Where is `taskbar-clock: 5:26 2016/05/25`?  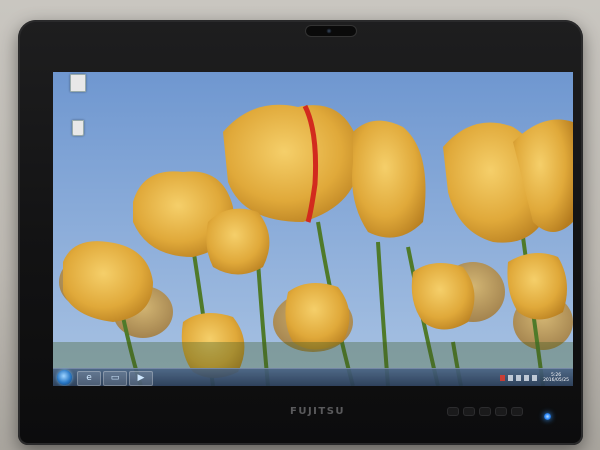 taskbar-clock: 5:26 2016/05/25 is located at coordinates (556, 378).